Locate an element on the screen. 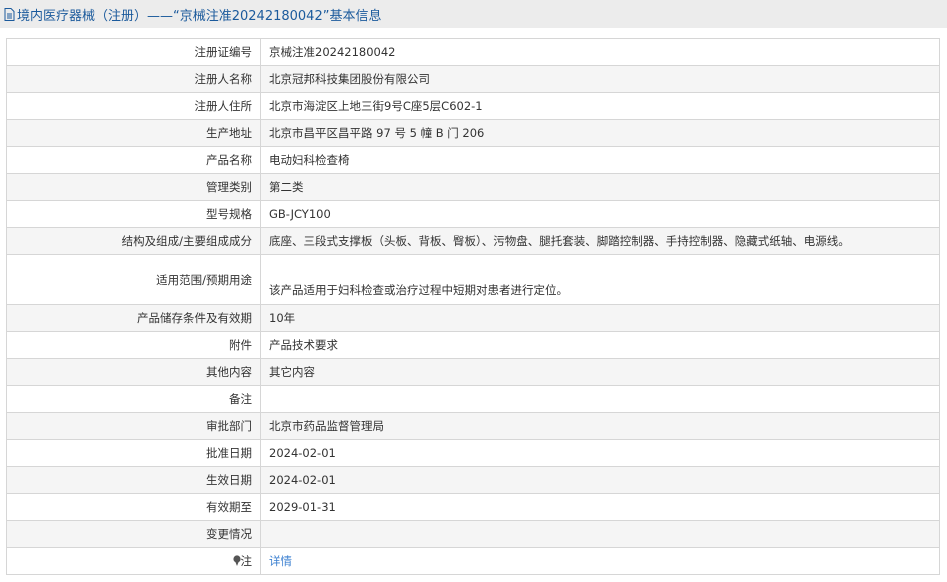 The height and width of the screenshot is (582, 947). row-label: 附件 is located at coordinates (133, 345).